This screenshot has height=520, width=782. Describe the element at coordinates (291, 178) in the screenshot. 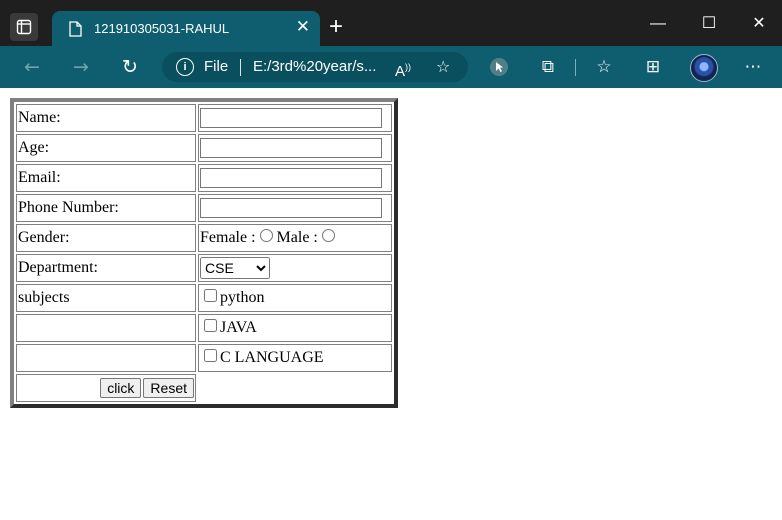

I see `email-input` at that location.